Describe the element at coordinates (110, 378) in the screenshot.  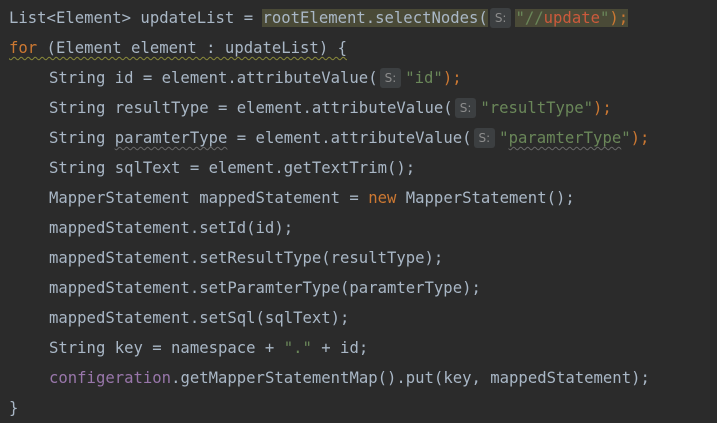
I see `field-reference: configeration` at that location.